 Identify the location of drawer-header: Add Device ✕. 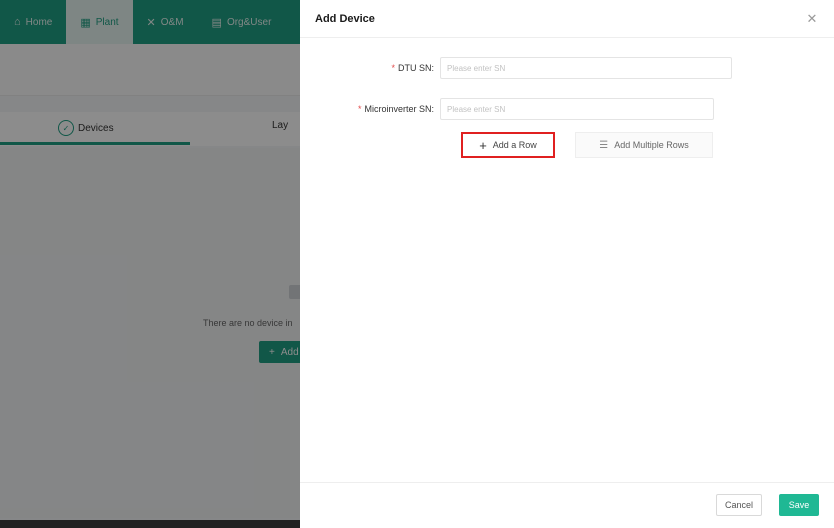
(567, 19).